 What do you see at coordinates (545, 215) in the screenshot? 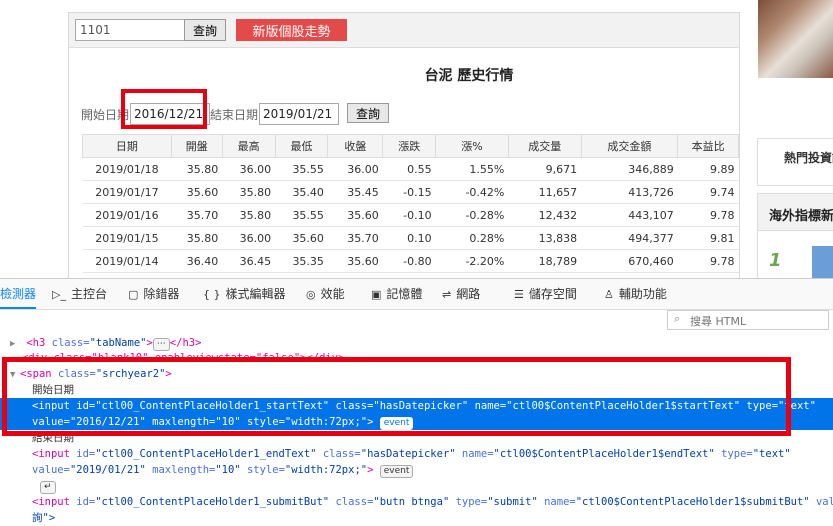
I see `table-cell-volume: 12,432` at bounding box center [545, 215].